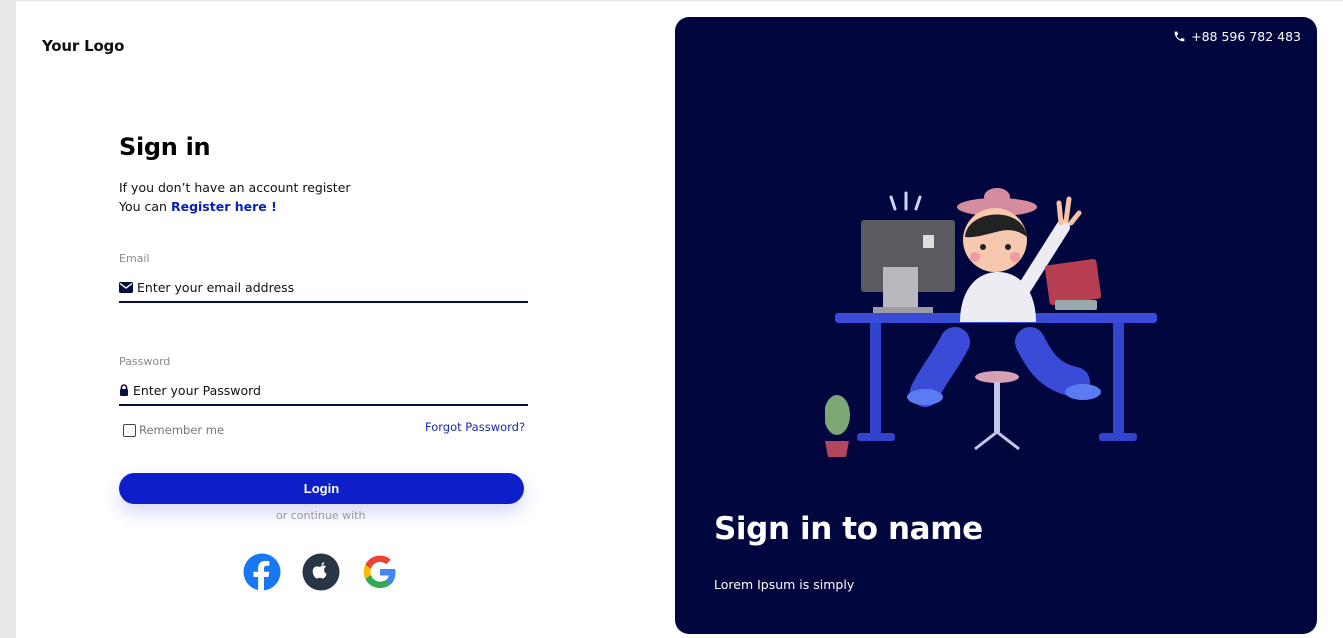 This screenshot has height=638, width=1343. Describe the element at coordinates (145, 361) in the screenshot. I see `password-label: Password` at that location.